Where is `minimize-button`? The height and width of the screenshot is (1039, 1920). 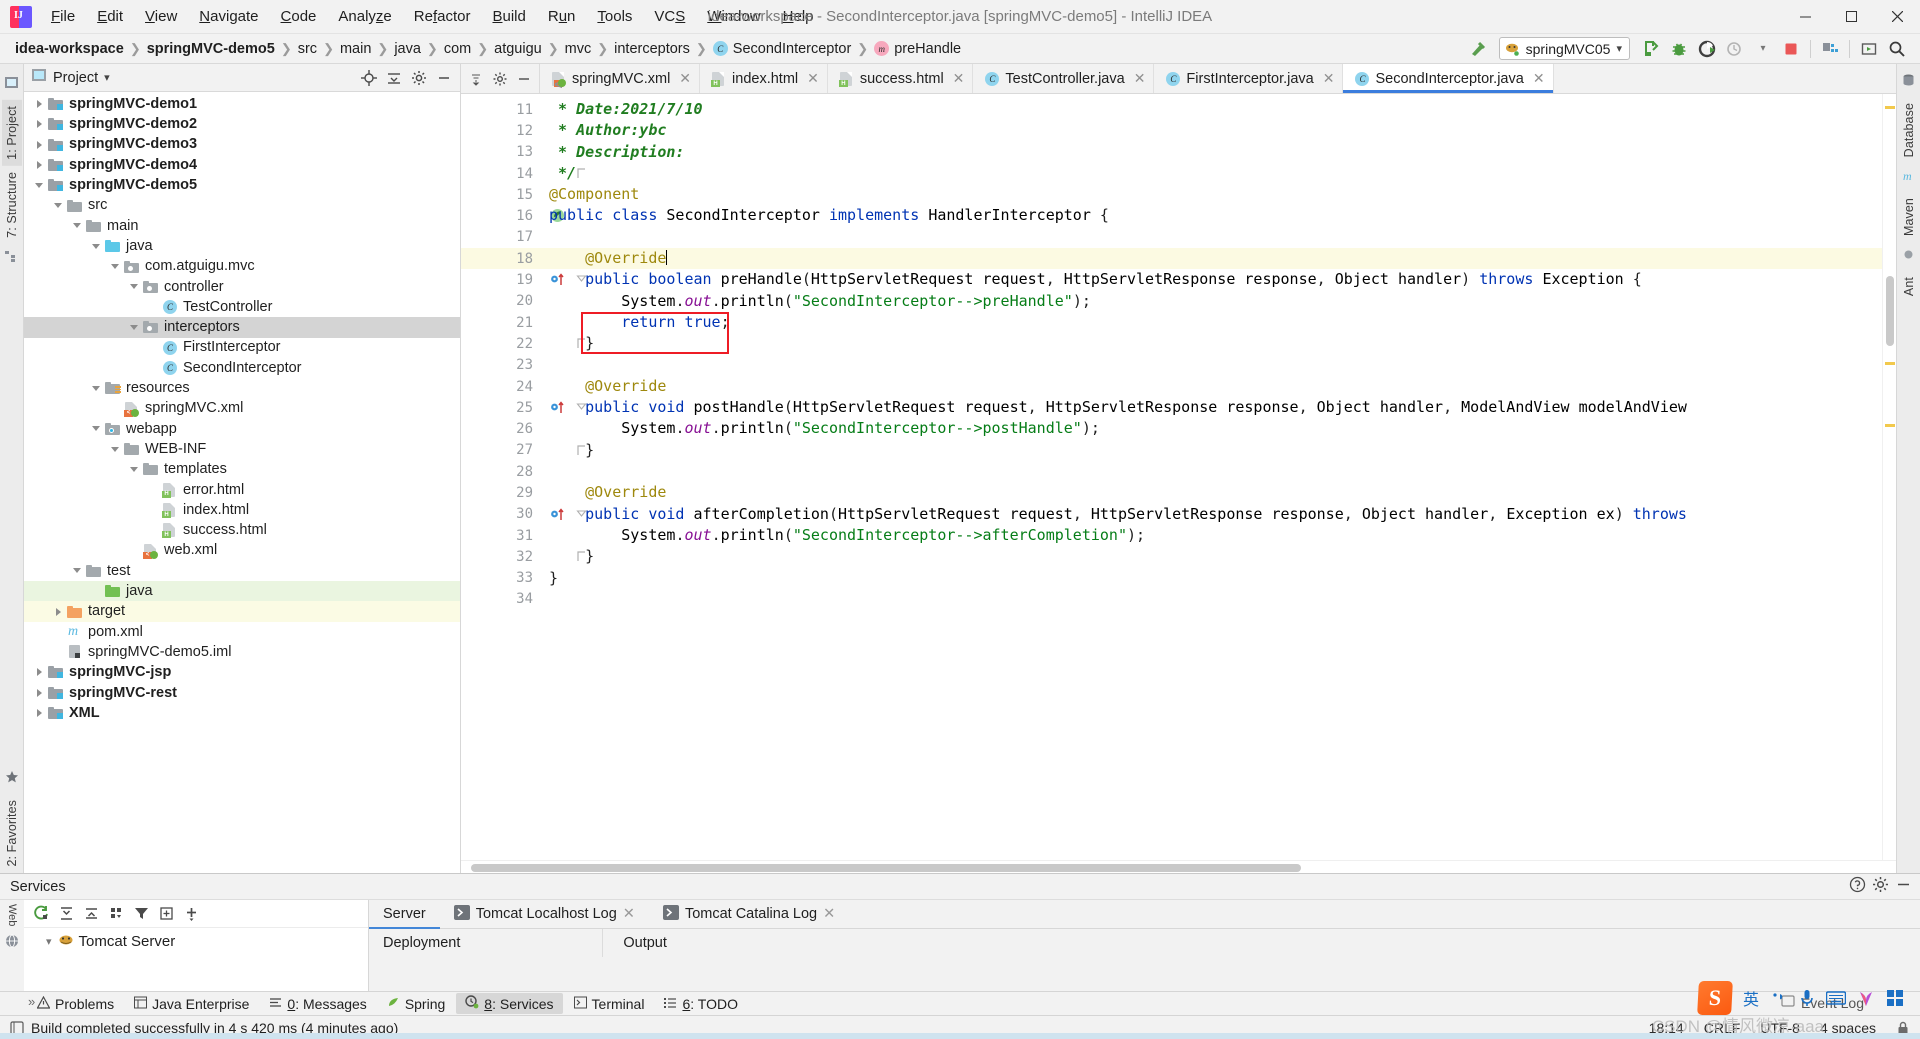 minimize-button is located at coordinates (1805, 17).